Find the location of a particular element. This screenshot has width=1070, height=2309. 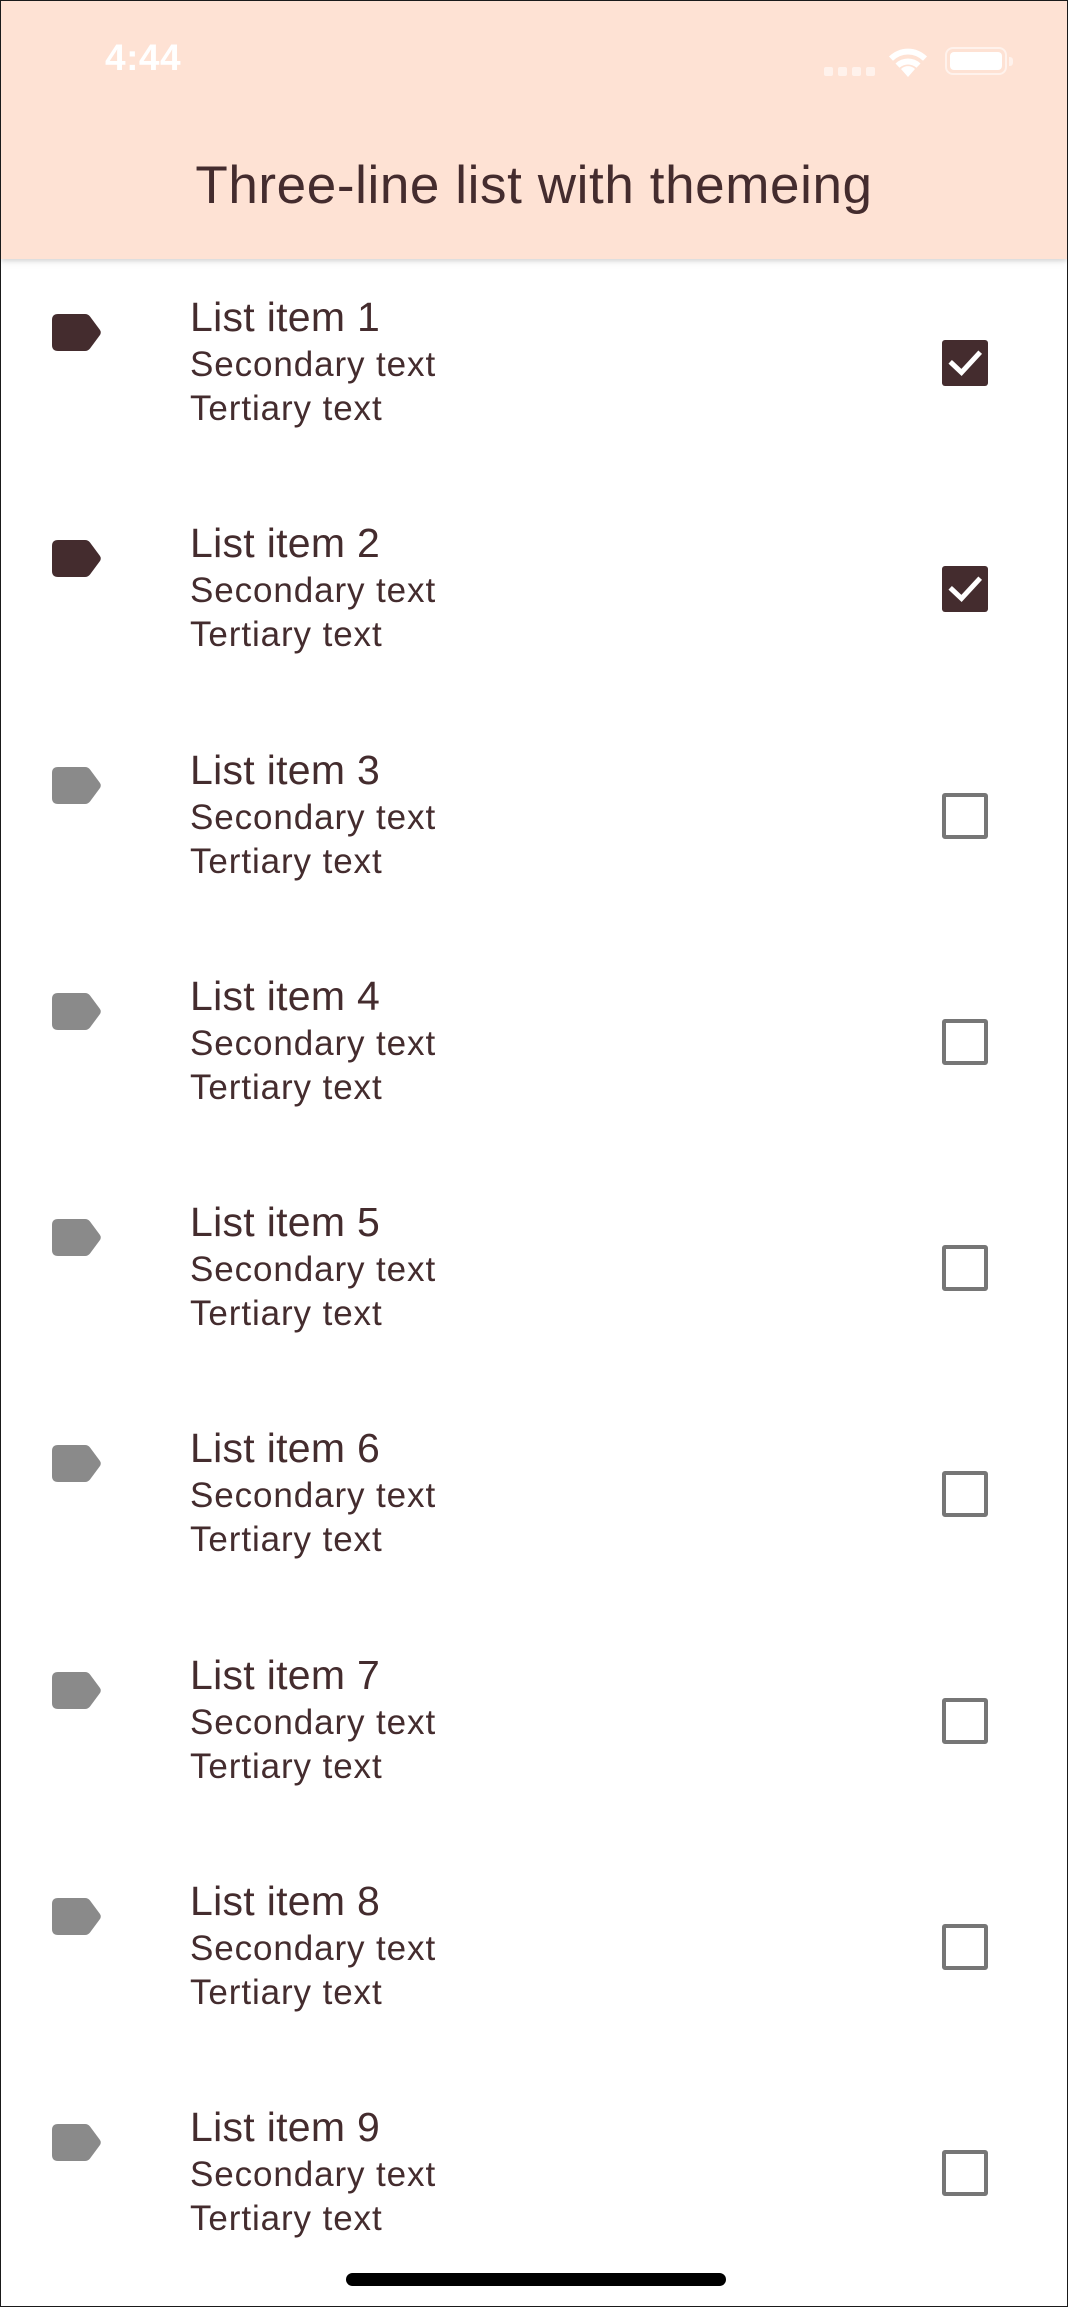

list-item-primary-text: List item 7 is located at coordinates (285, 1674).